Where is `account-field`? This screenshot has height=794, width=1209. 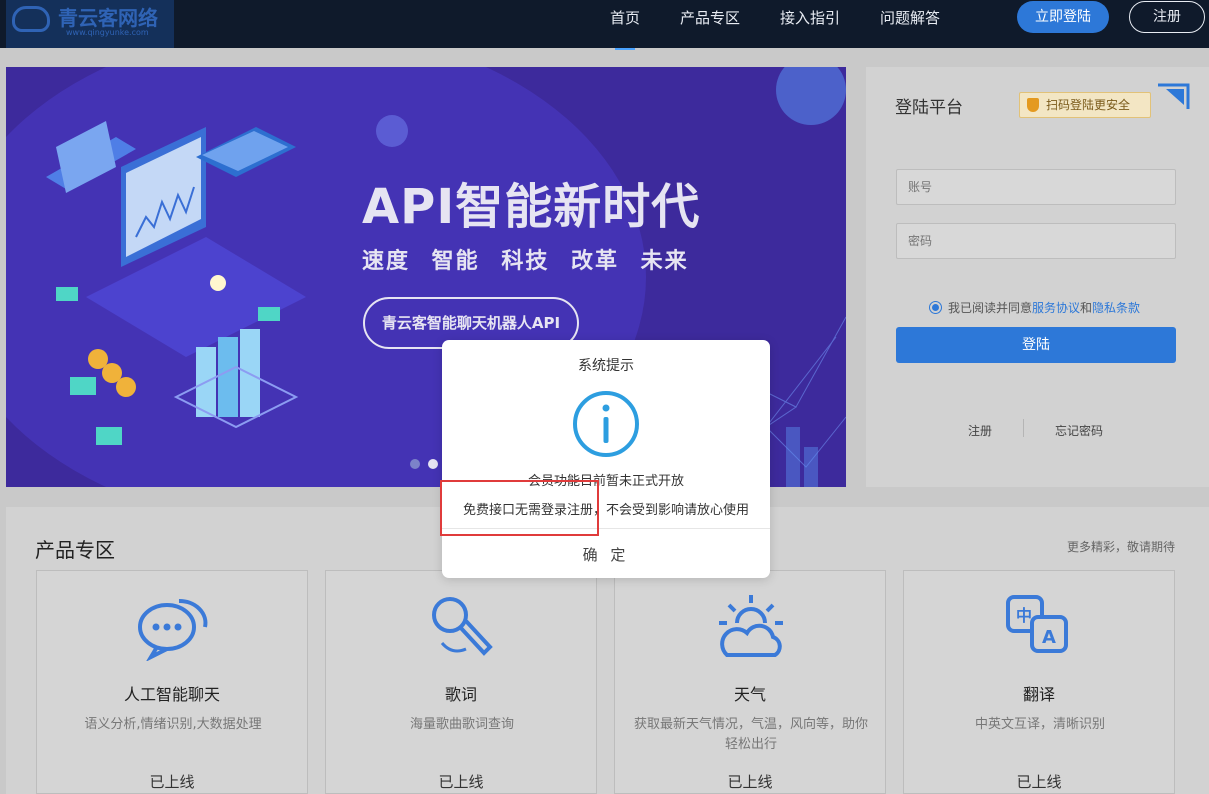
account-field is located at coordinates (1036, 187).